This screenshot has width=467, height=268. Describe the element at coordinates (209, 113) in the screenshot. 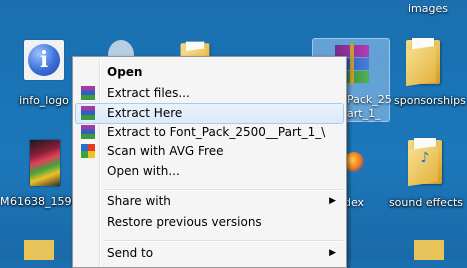

I see `menu-item-extract-here: Extract Here` at that location.